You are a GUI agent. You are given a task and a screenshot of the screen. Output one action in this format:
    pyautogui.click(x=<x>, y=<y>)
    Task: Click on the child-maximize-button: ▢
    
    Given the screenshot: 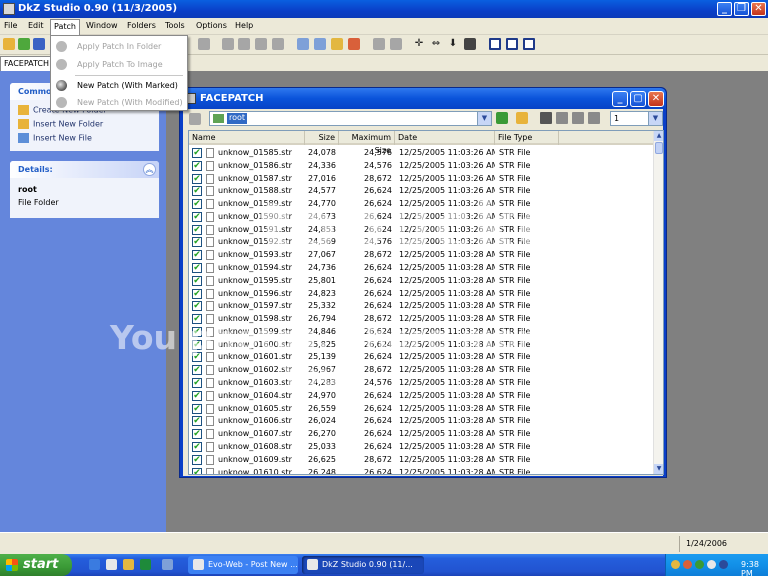 What is the action you would take?
    pyautogui.click(x=638, y=99)
    